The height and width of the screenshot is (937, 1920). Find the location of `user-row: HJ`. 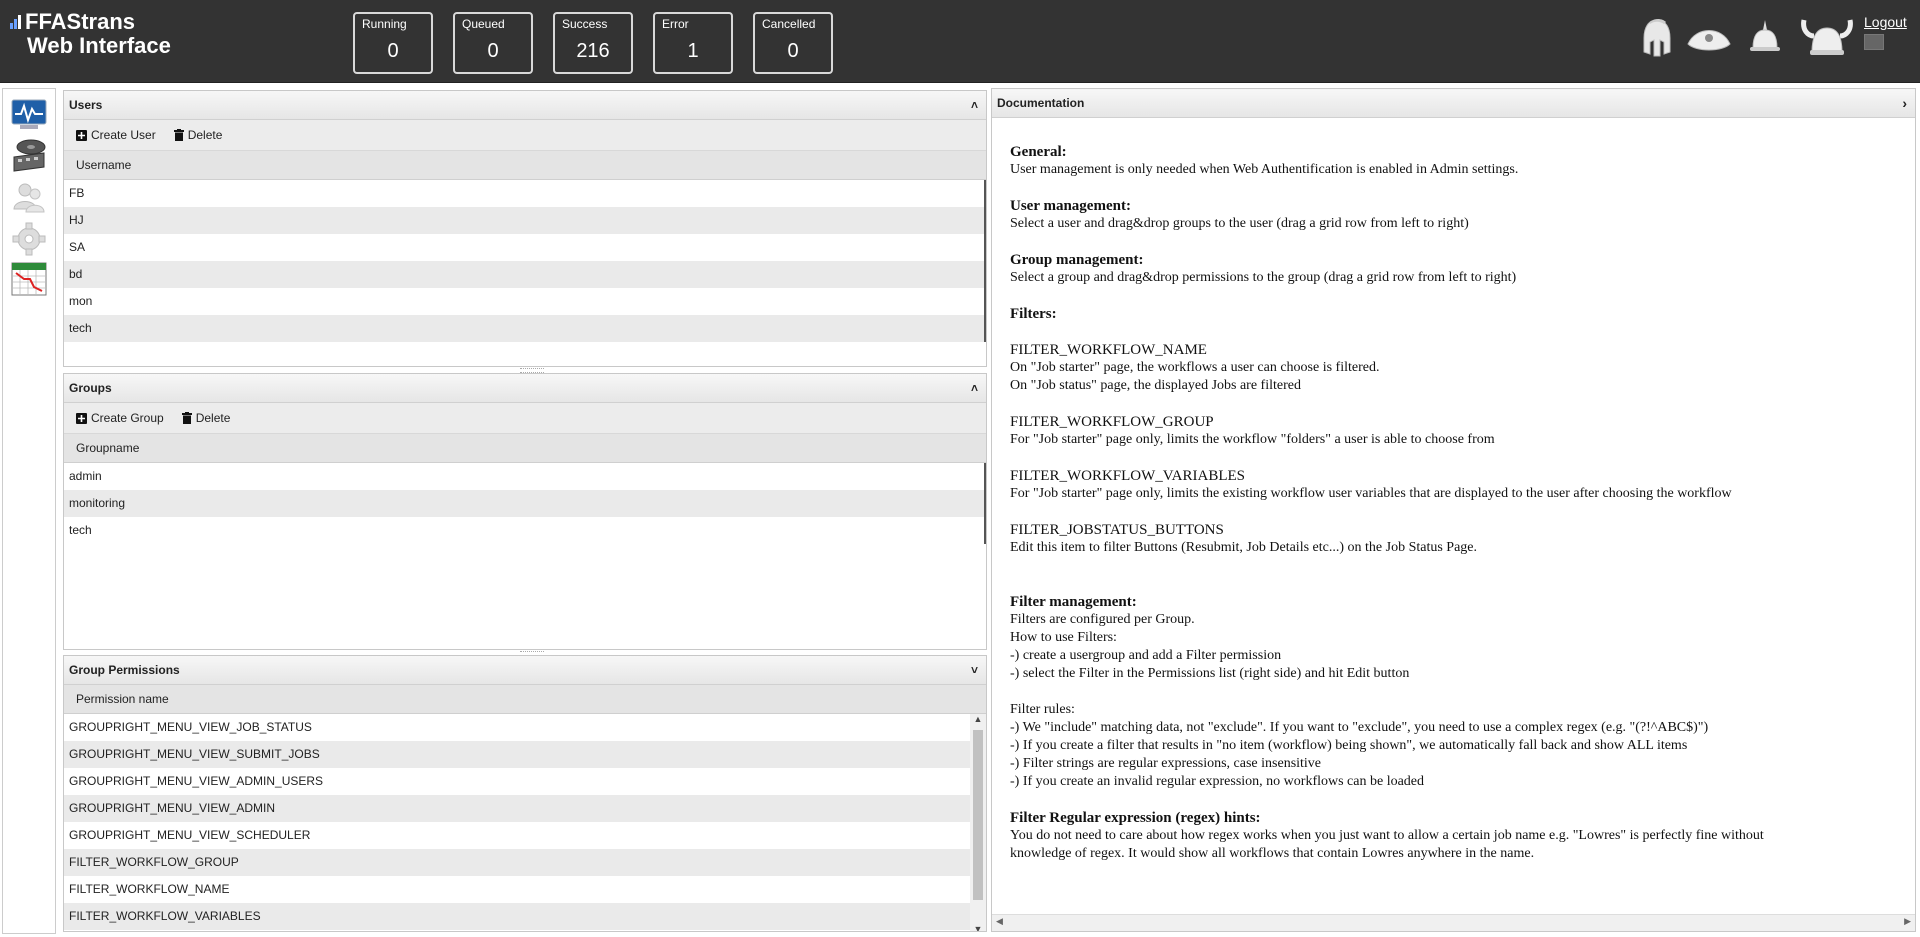

user-row: HJ is located at coordinates (525, 220).